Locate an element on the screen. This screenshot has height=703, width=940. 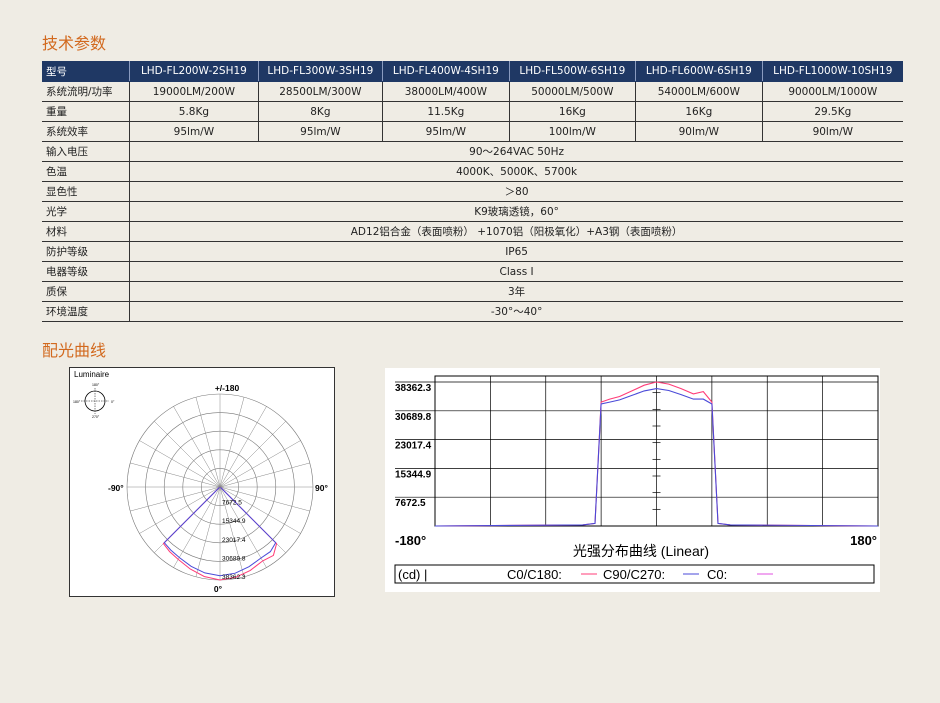
spec-row-label: 光学 is located at coordinates (86, 211).